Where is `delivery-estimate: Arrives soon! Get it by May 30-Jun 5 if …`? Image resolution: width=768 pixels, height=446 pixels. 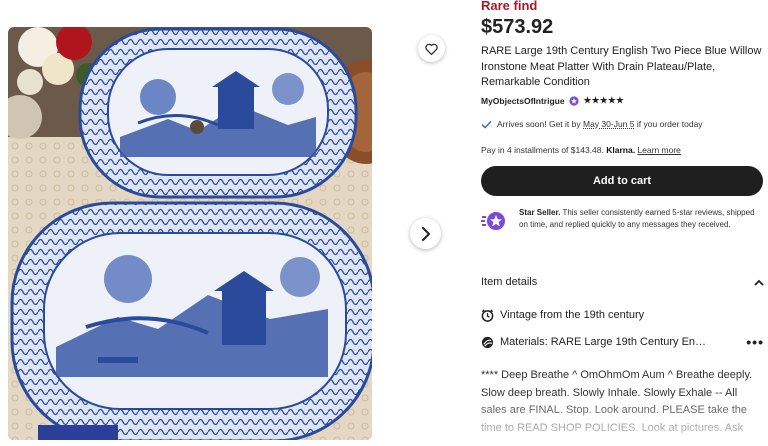 delivery-estimate: Arrives soon! Get it by May 30-Jun 5 if … is located at coordinates (592, 124).